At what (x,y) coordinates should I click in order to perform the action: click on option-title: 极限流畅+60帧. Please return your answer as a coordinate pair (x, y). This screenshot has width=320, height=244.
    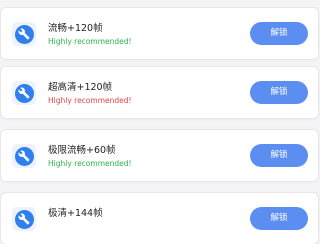
    Looking at the image, I should click on (82, 150).